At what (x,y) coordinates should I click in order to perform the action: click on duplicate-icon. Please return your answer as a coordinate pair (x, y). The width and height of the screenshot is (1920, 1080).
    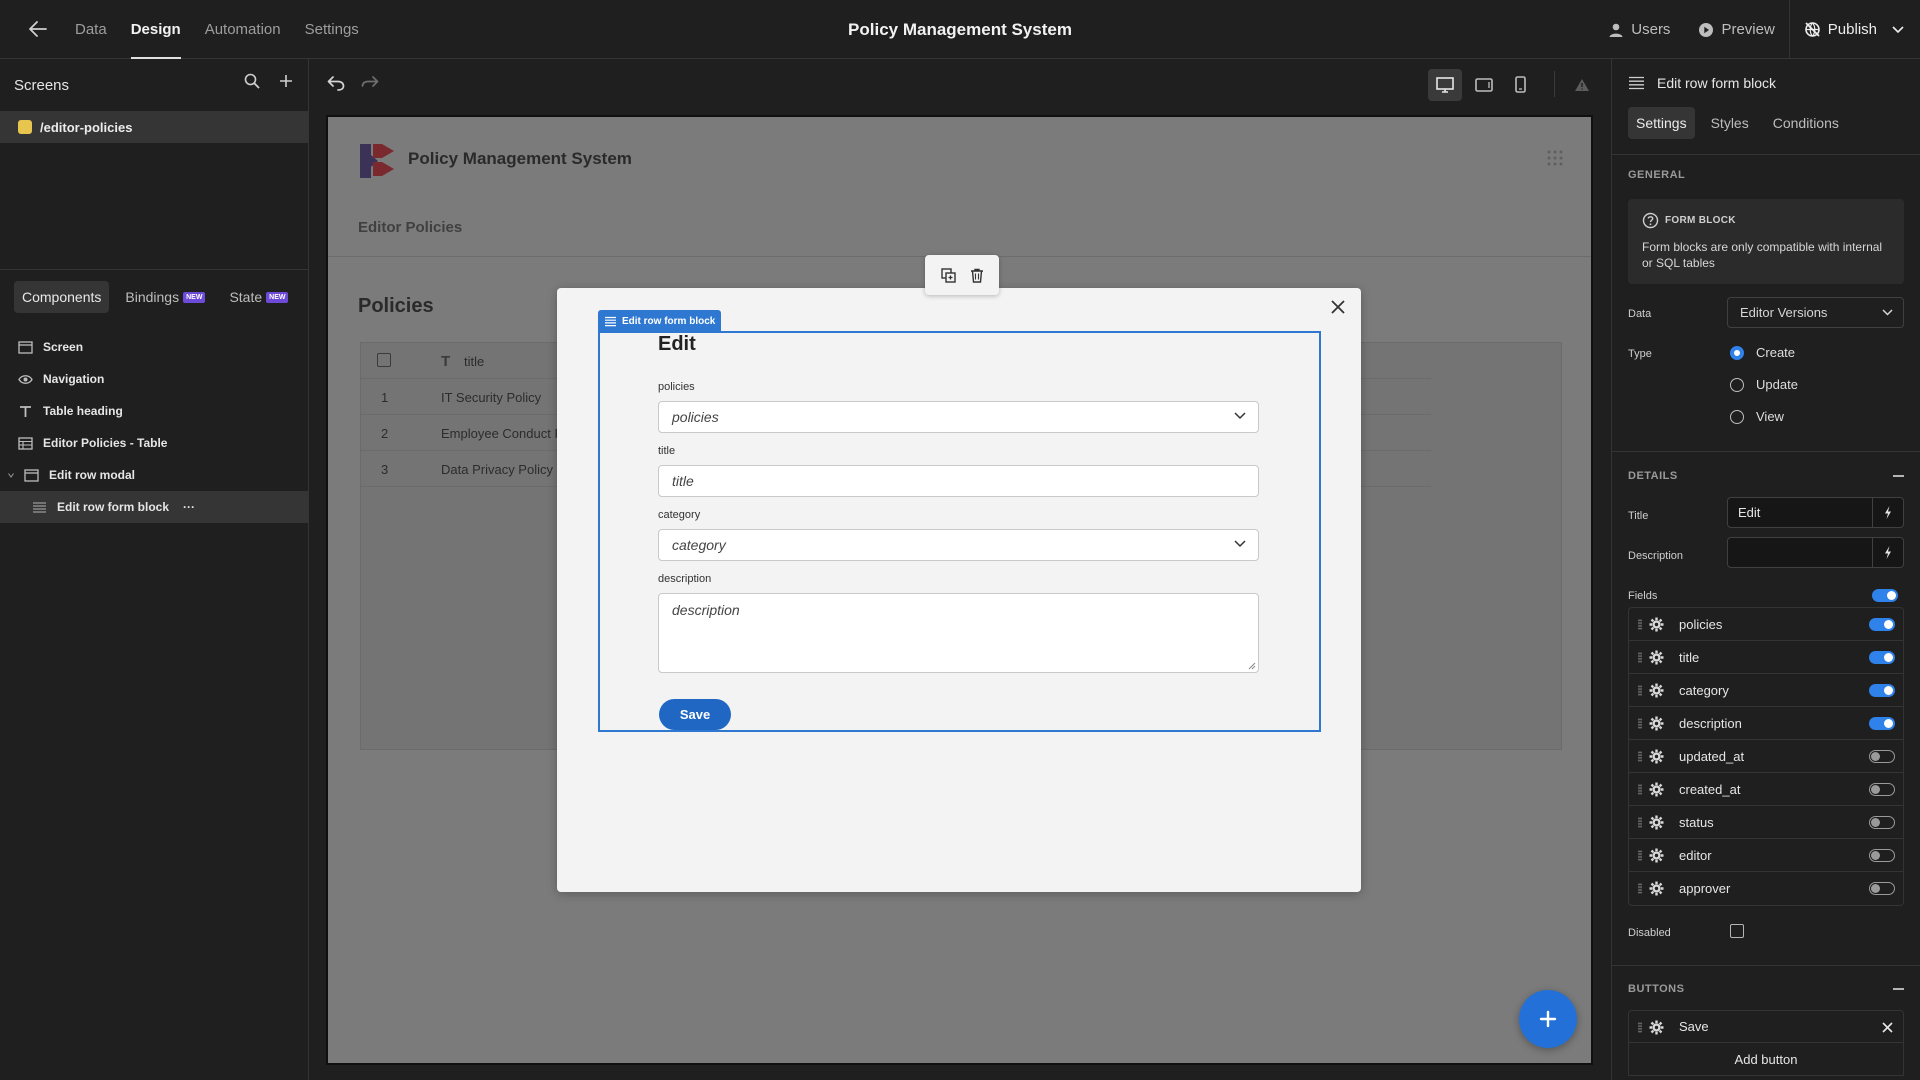
    Looking at the image, I should click on (948, 275).